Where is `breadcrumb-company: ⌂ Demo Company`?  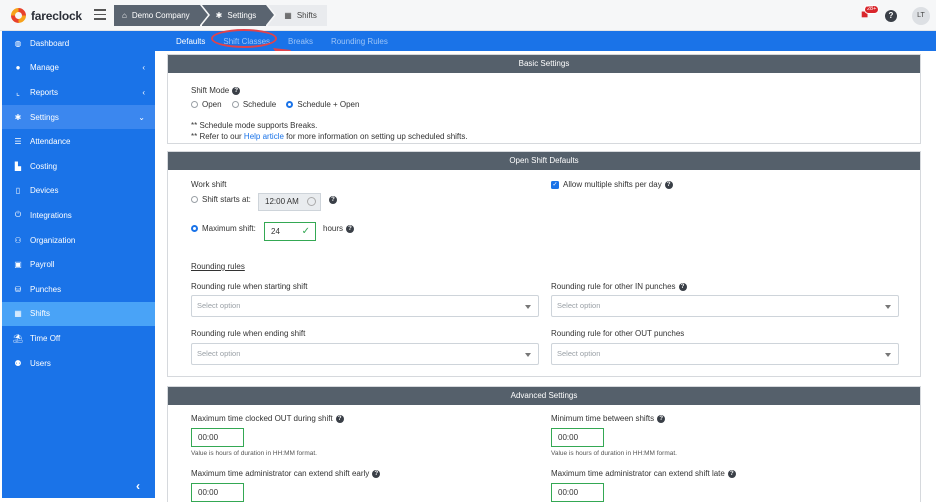 breadcrumb-company: ⌂ Demo Company is located at coordinates (161, 15).